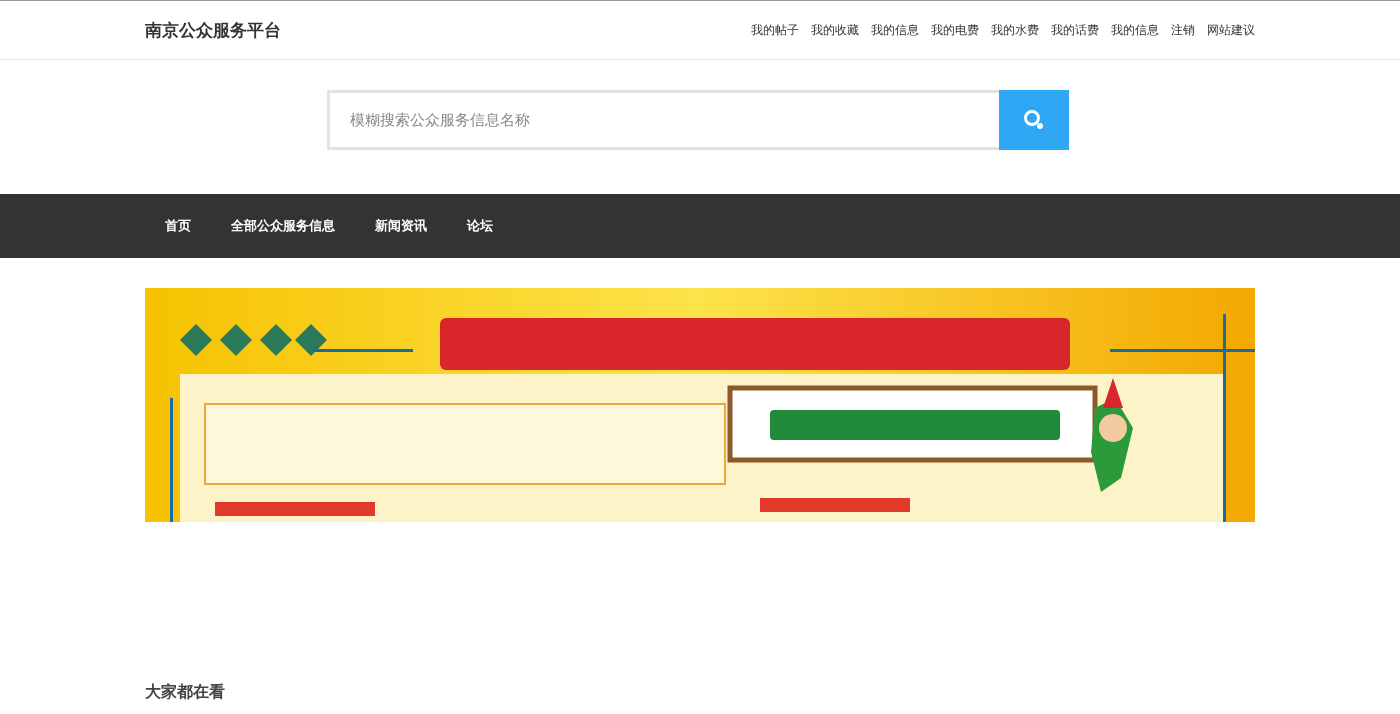 This screenshot has height=714, width=1400. What do you see at coordinates (1015, 30) in the screenshot?
I see `top-link: 我的水费` at bounding box center [1015, 30].